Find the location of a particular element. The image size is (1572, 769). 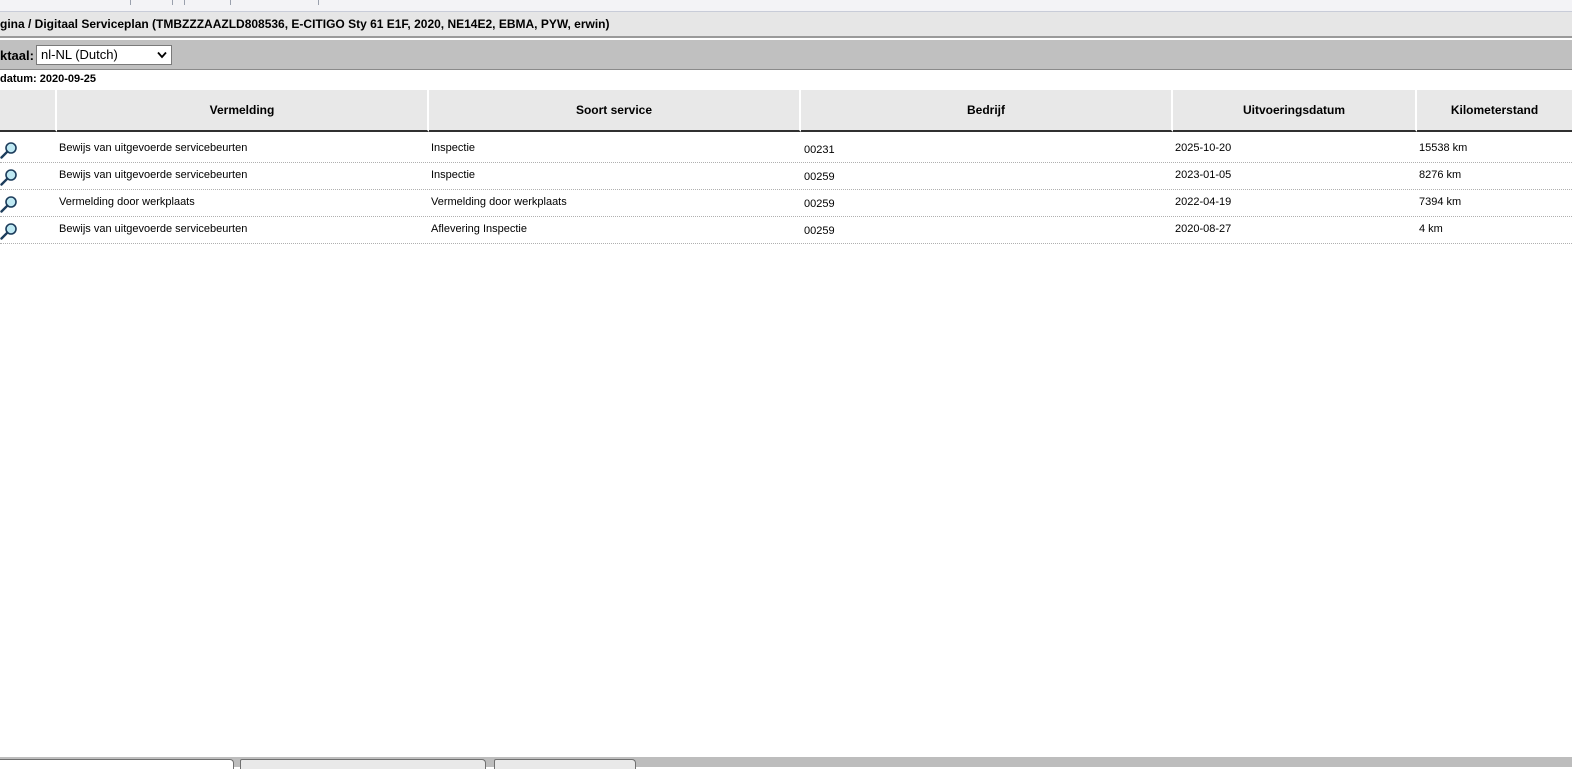

column-header-uitvoeringsdatum: Uitvoeringsdatum is located at coordinates (1295, 111).